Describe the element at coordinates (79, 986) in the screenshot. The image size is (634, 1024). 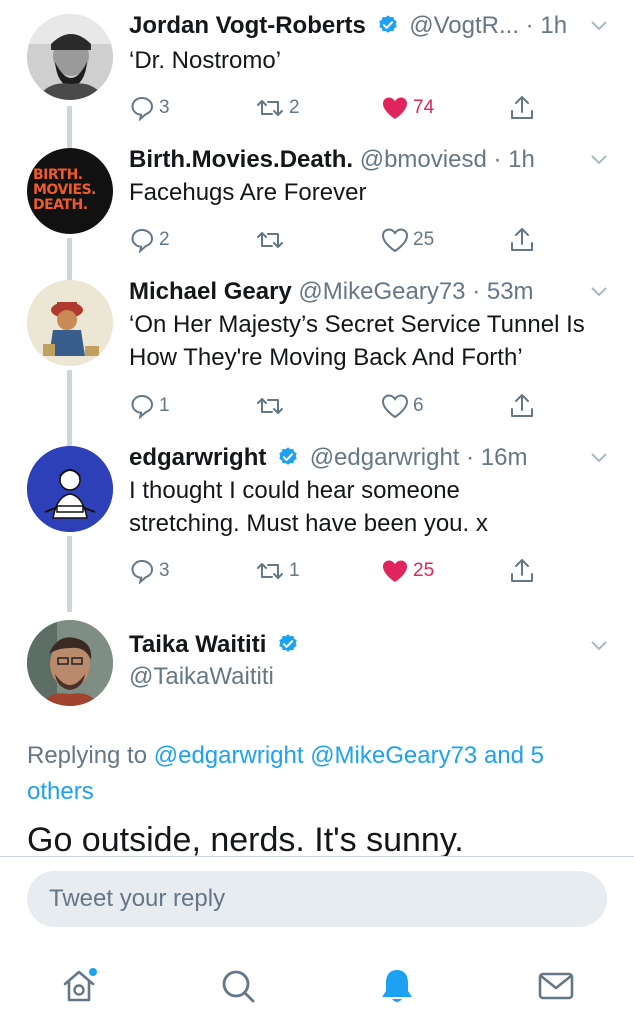
I see `tab-home` at that location.